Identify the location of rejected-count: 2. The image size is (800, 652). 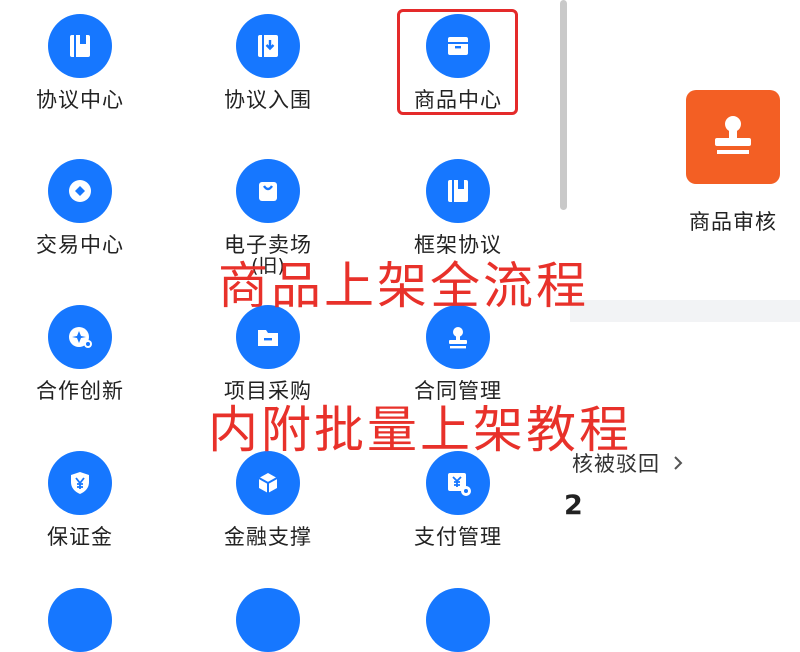
(573, 505).